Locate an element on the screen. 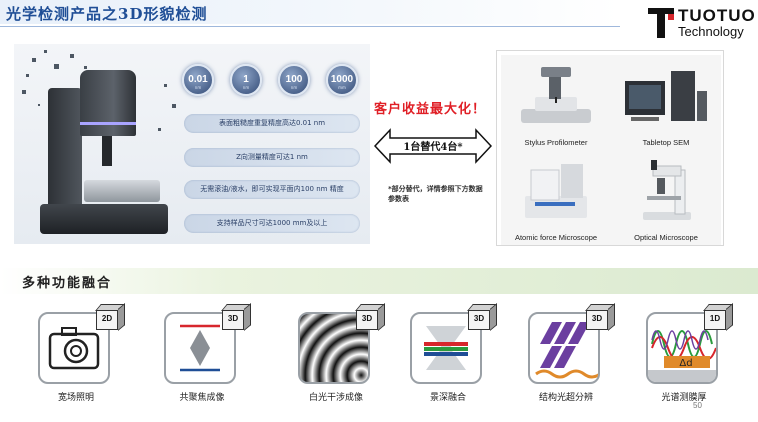 This screenshot has height=422, width=758. title-divider is located at coordinates (310, 26).